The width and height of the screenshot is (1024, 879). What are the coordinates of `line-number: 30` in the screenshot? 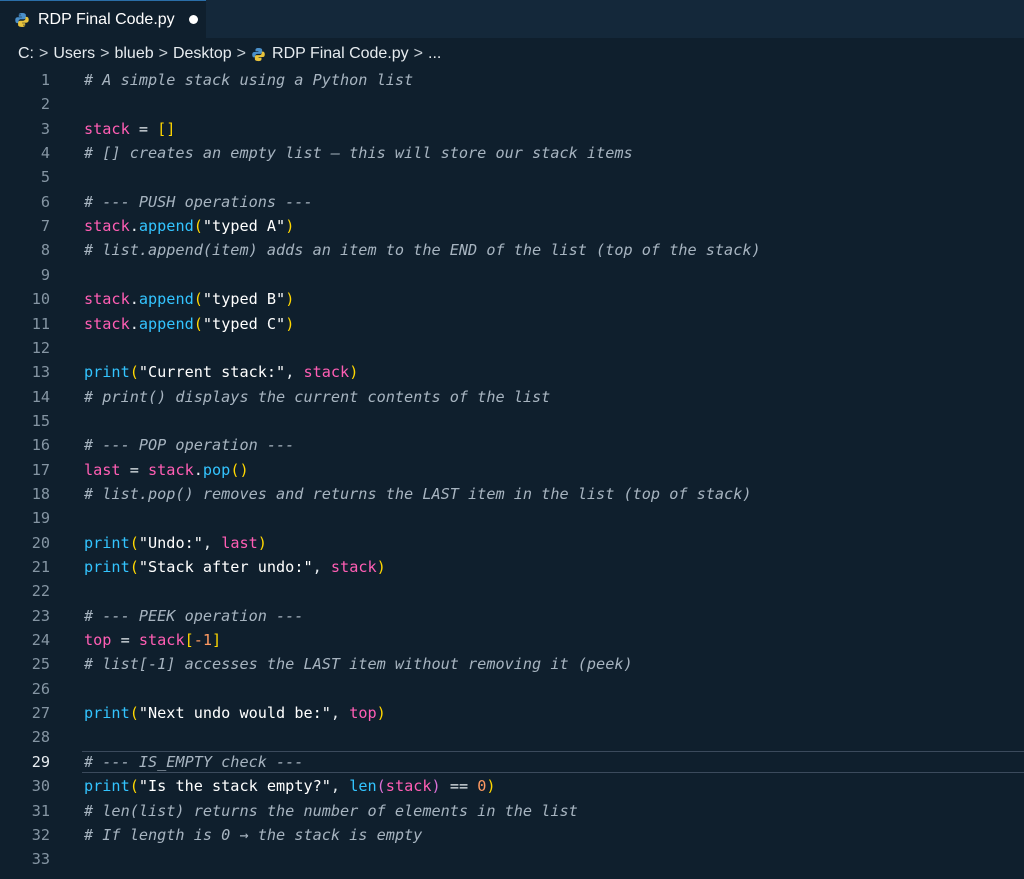 It's located at (40, 786).